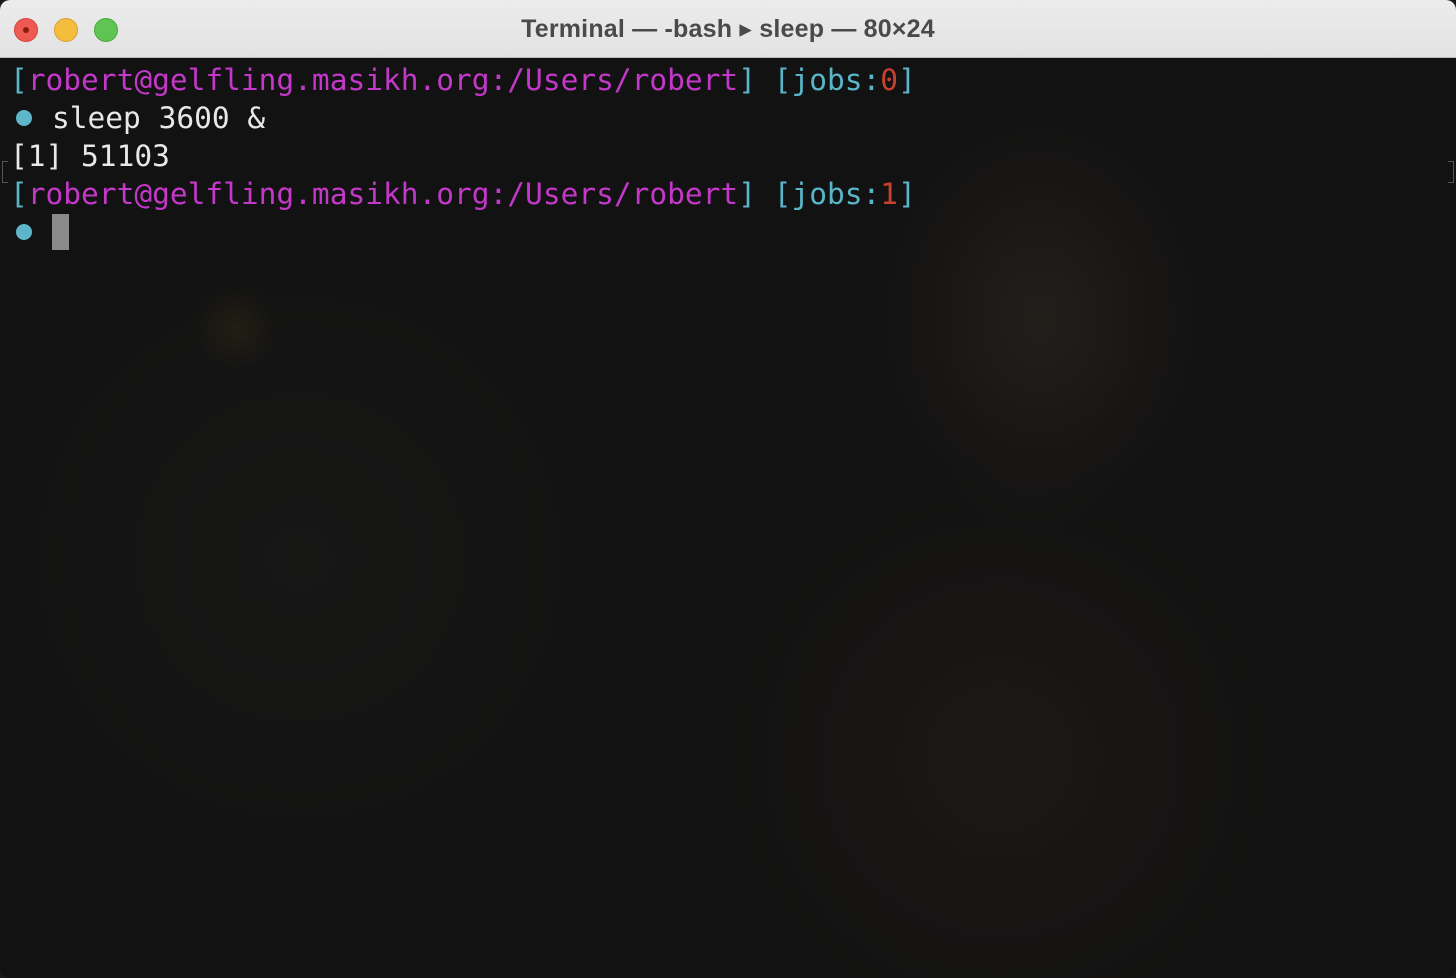  Describe the element at coordinates (889, 80) in the screenshot. I see `jobs-count: 0` at that location.